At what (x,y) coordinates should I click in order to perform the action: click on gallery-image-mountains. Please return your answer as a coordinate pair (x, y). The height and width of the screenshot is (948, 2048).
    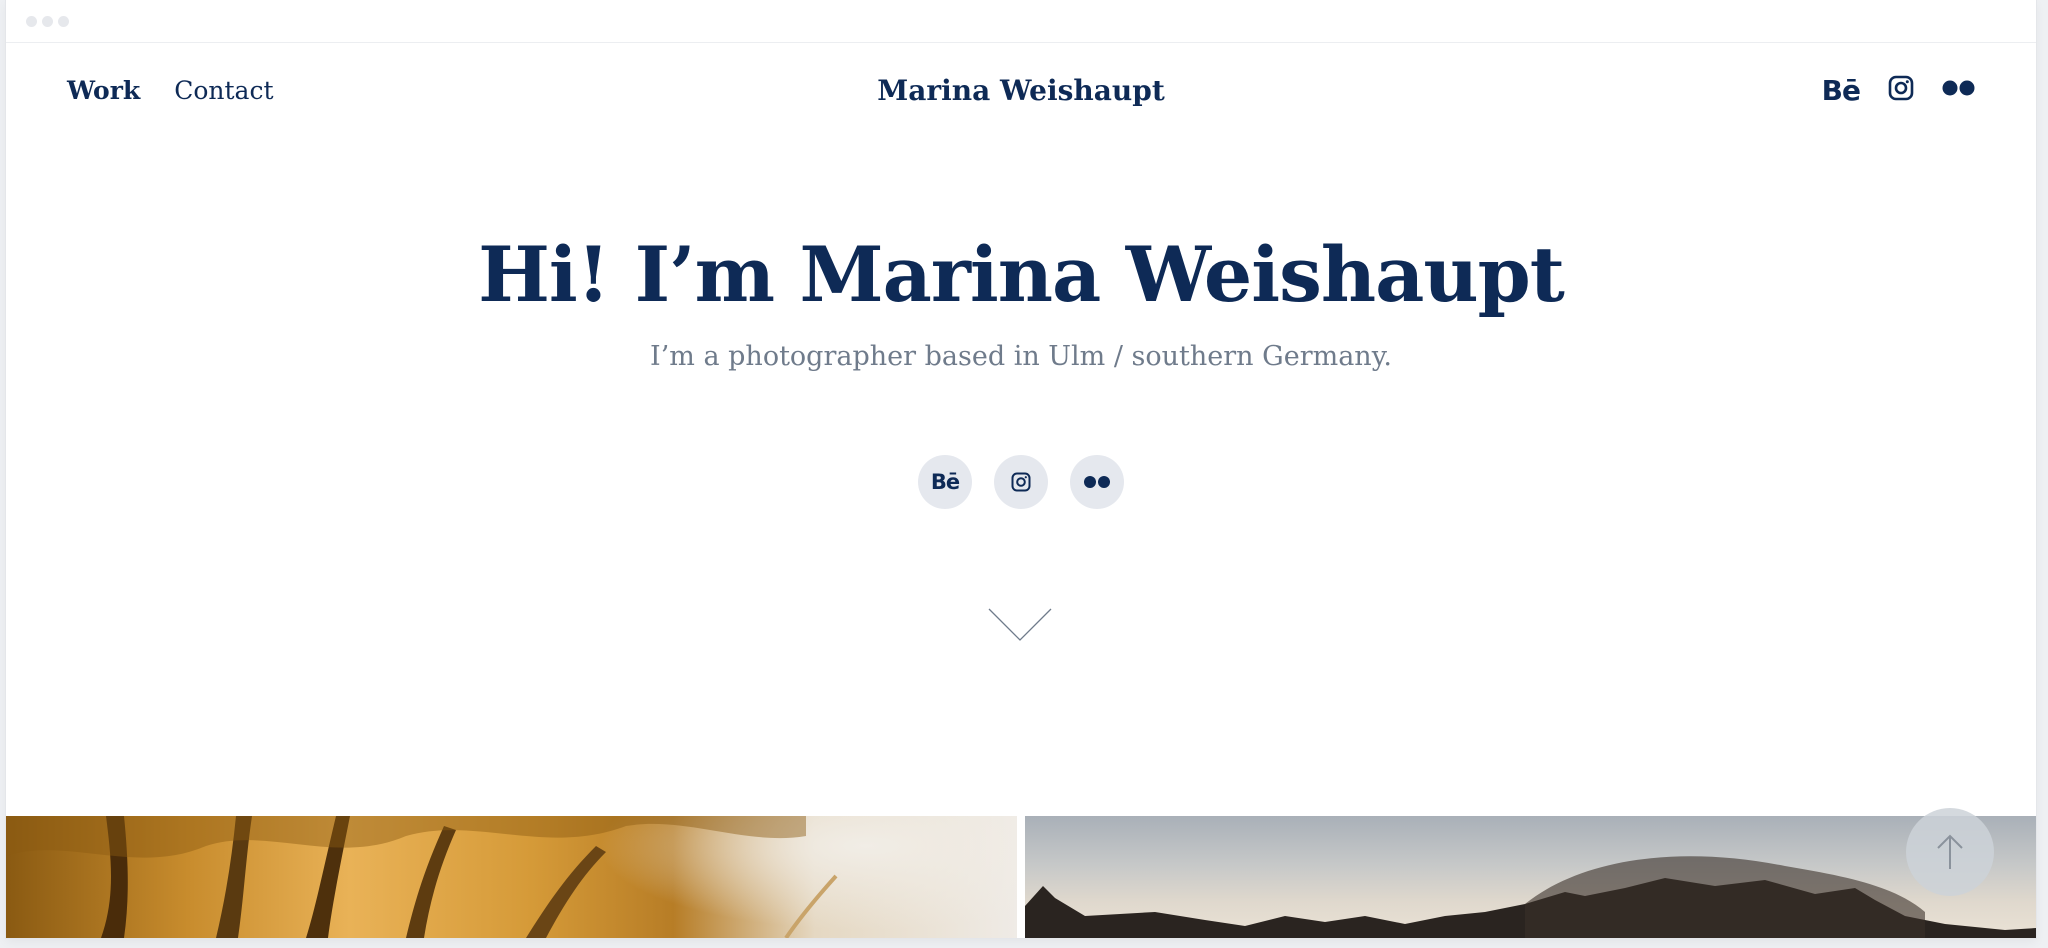
    Looking at the image, I should click on (1530, 877).